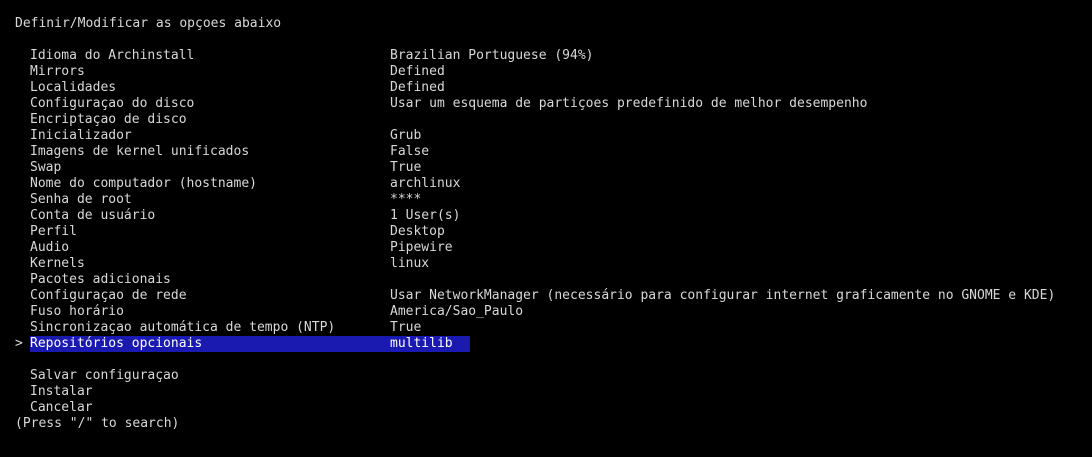  I want to click on menu-item-swap: Swap True, so click(553, 168).